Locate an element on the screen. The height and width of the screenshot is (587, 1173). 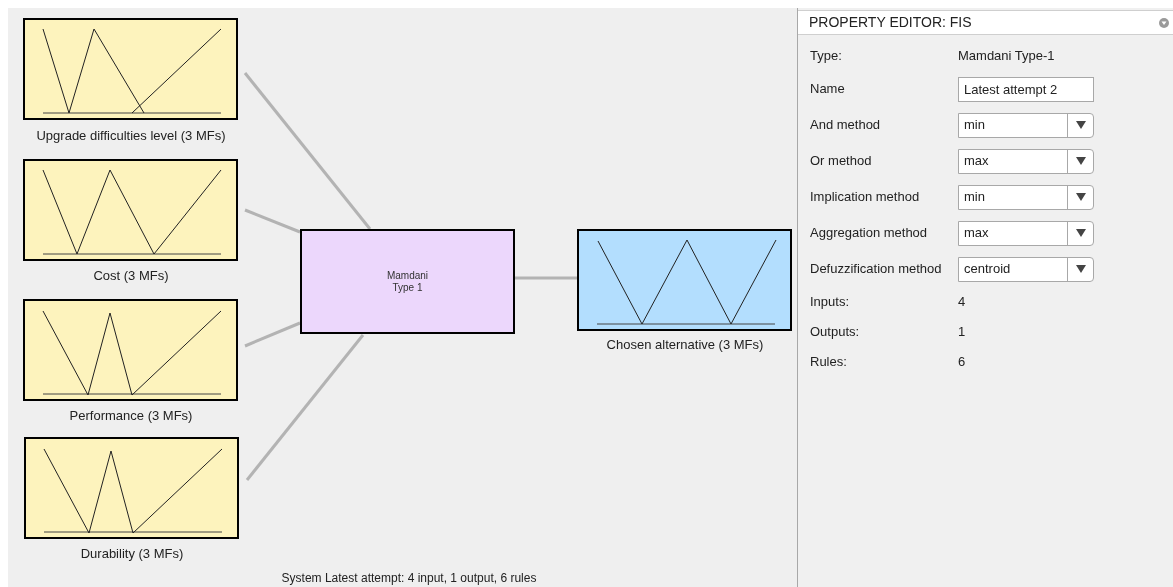
property-label: Or method is located at coordinates (841, 161).